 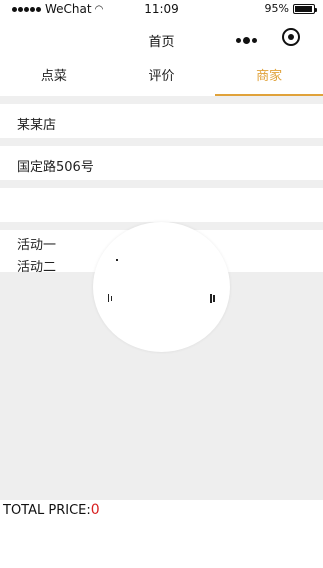 What do you see at coordinates (37, 125) in the screenshot?
I see `shop-name: 某某店` at bounding box center [37, 125].